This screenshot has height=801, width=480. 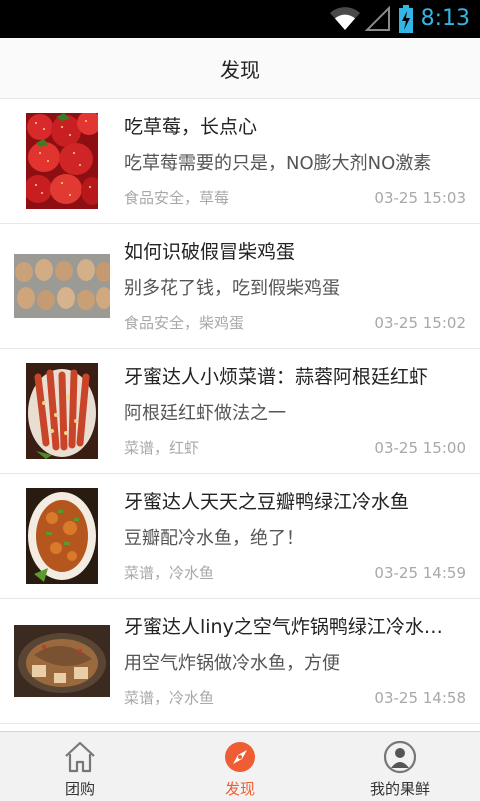 What do you see at coordinates (79, 789) in the screenshot?
I see `tab-label: 团购` at bounding box center [79, 789].